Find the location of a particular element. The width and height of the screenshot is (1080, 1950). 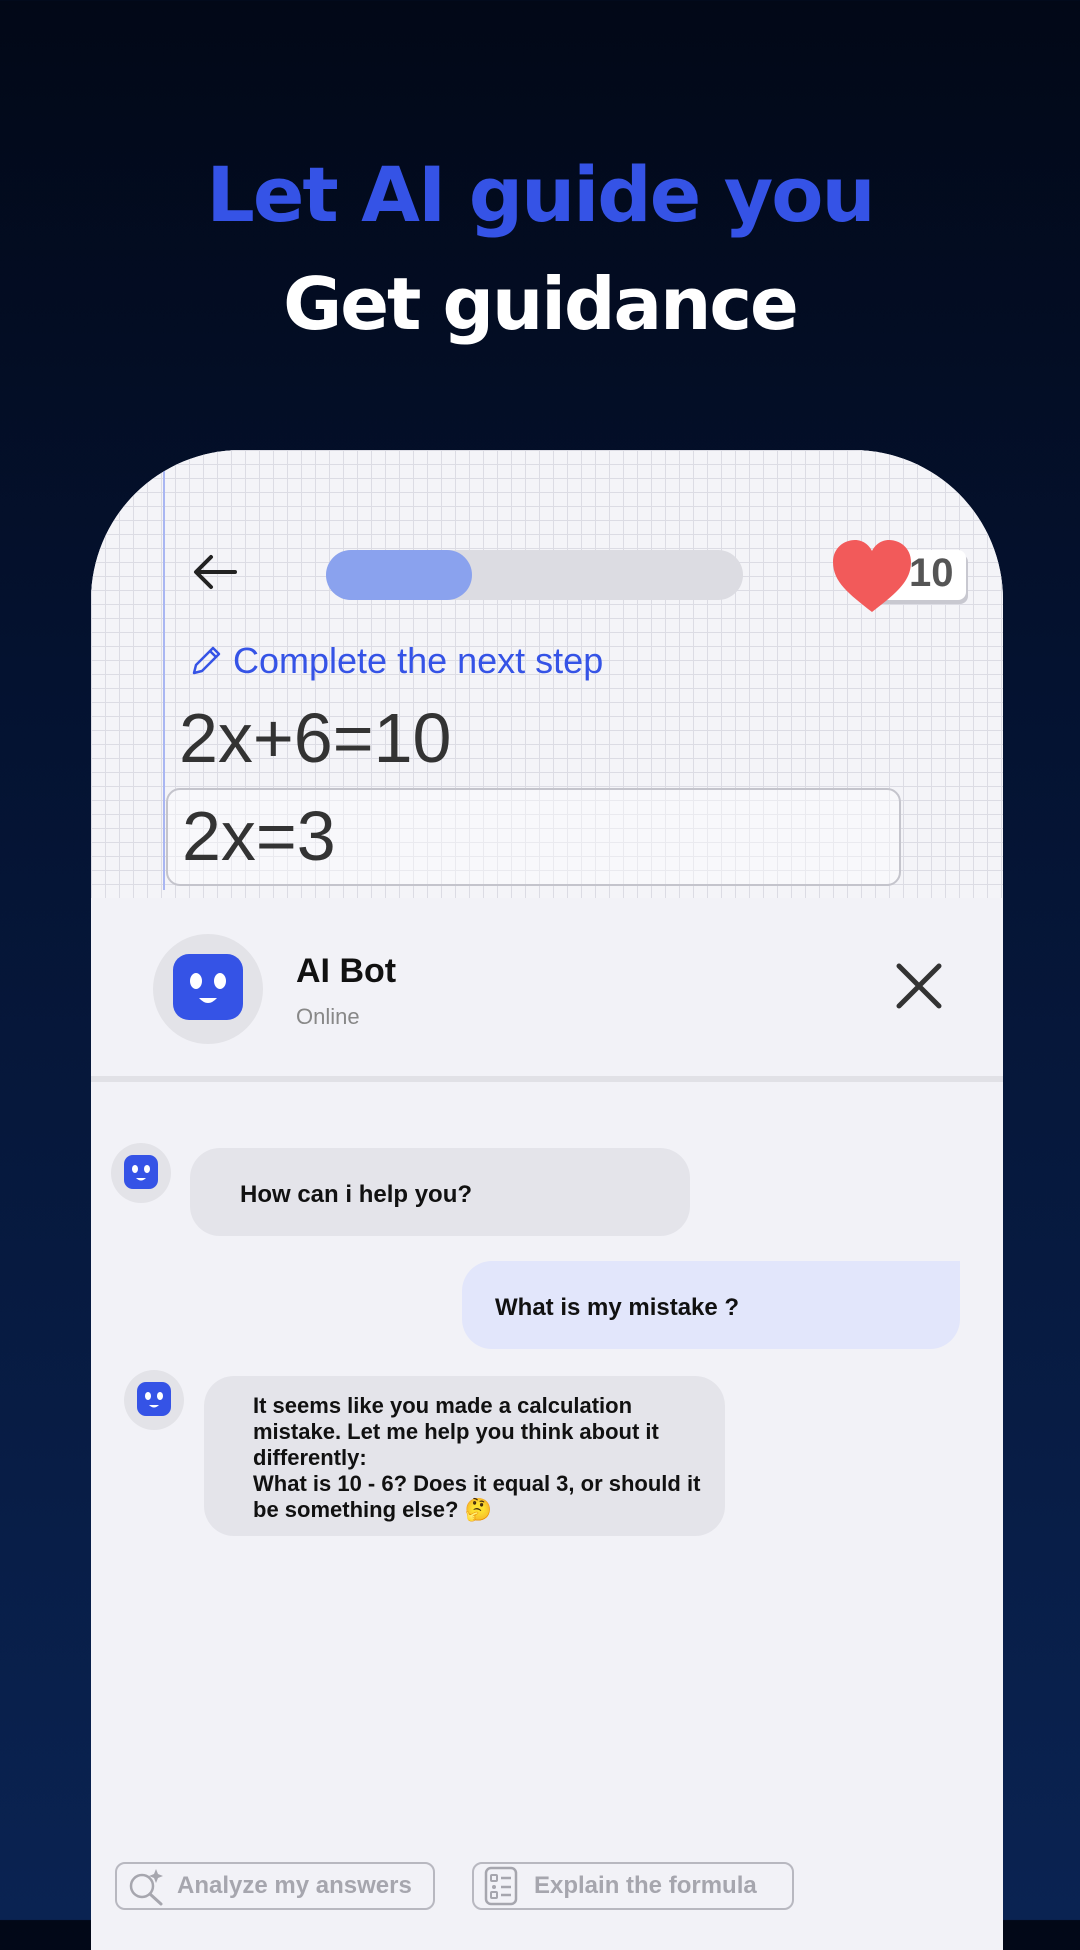

instruction: Complete the next step is located at coordinates (396, 661).